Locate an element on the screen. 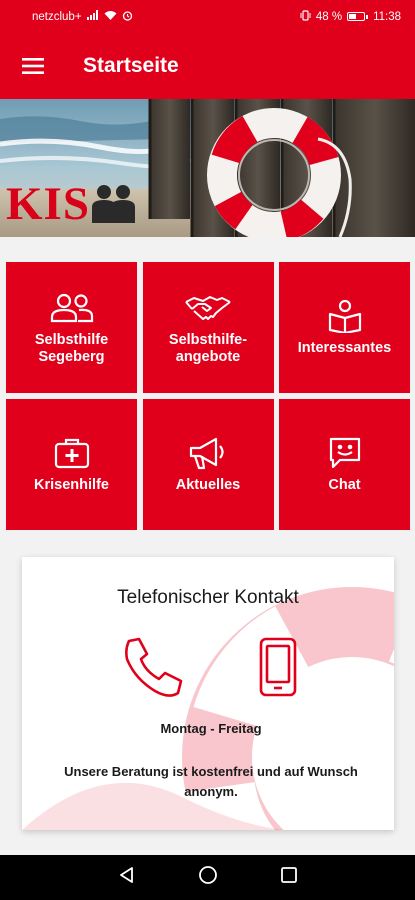 Image resolution: width=415 pixels, height=900 pixels. kis-logo: KIS is located at coordinates (71, 204).